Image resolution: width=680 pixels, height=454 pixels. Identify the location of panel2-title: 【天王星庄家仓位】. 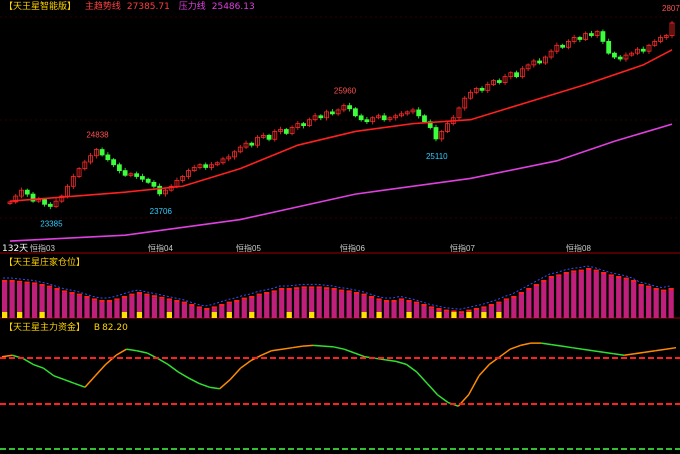
(45, 263).